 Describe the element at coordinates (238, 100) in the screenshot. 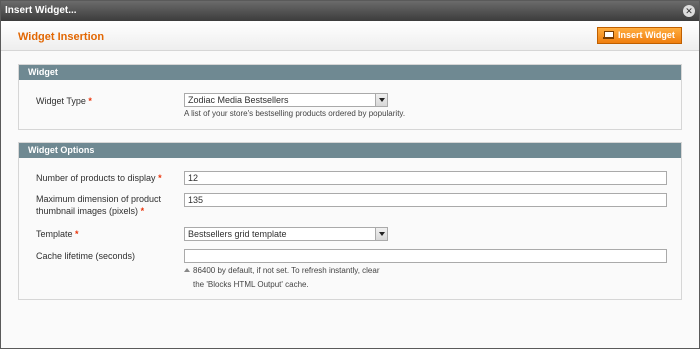

I see `widget-type-value: Zodiac Media Bestsellers` at that location.